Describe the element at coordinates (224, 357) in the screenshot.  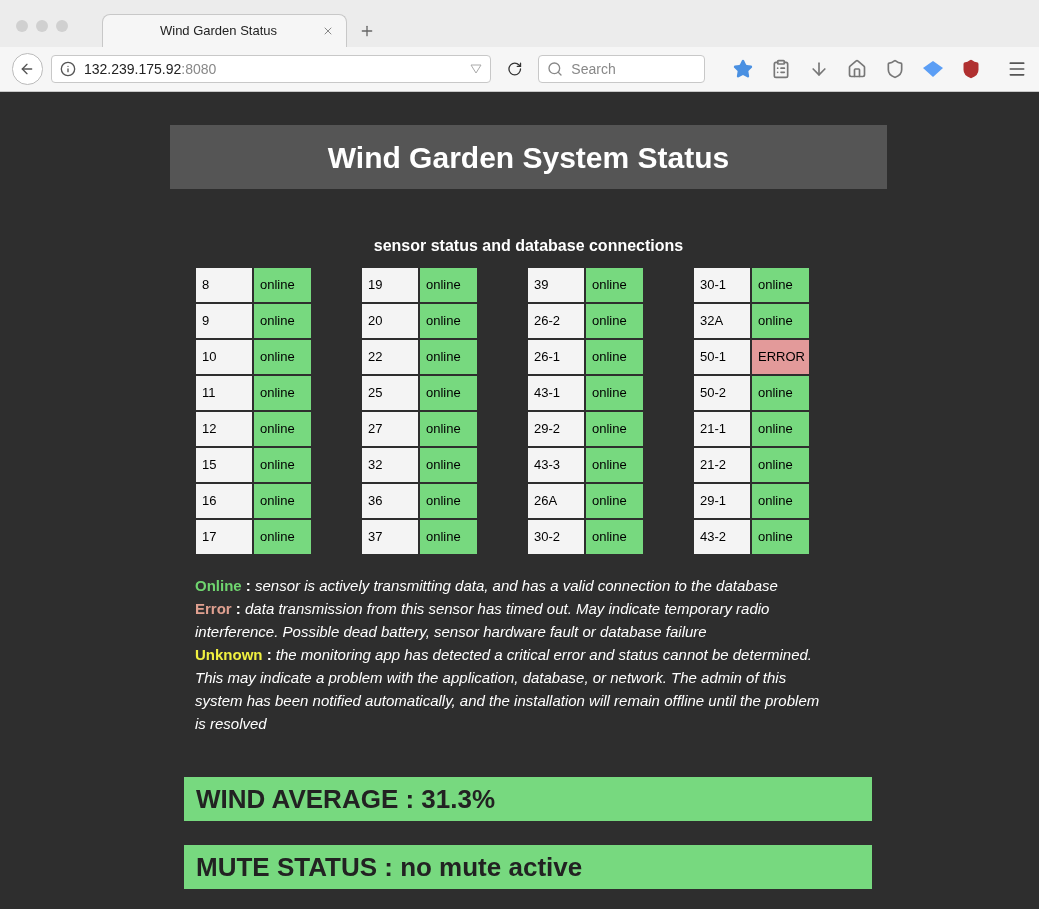
I see `sensor-id-cell: 10` at that location.